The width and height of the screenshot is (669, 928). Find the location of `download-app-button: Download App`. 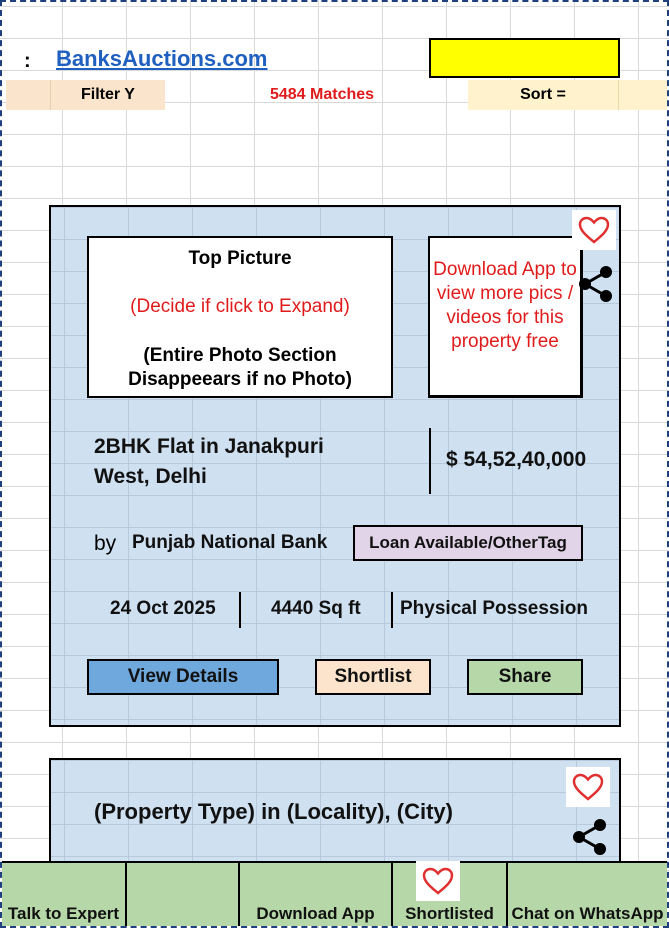

download-app-button: Download App is located at coordinates (316, 894).